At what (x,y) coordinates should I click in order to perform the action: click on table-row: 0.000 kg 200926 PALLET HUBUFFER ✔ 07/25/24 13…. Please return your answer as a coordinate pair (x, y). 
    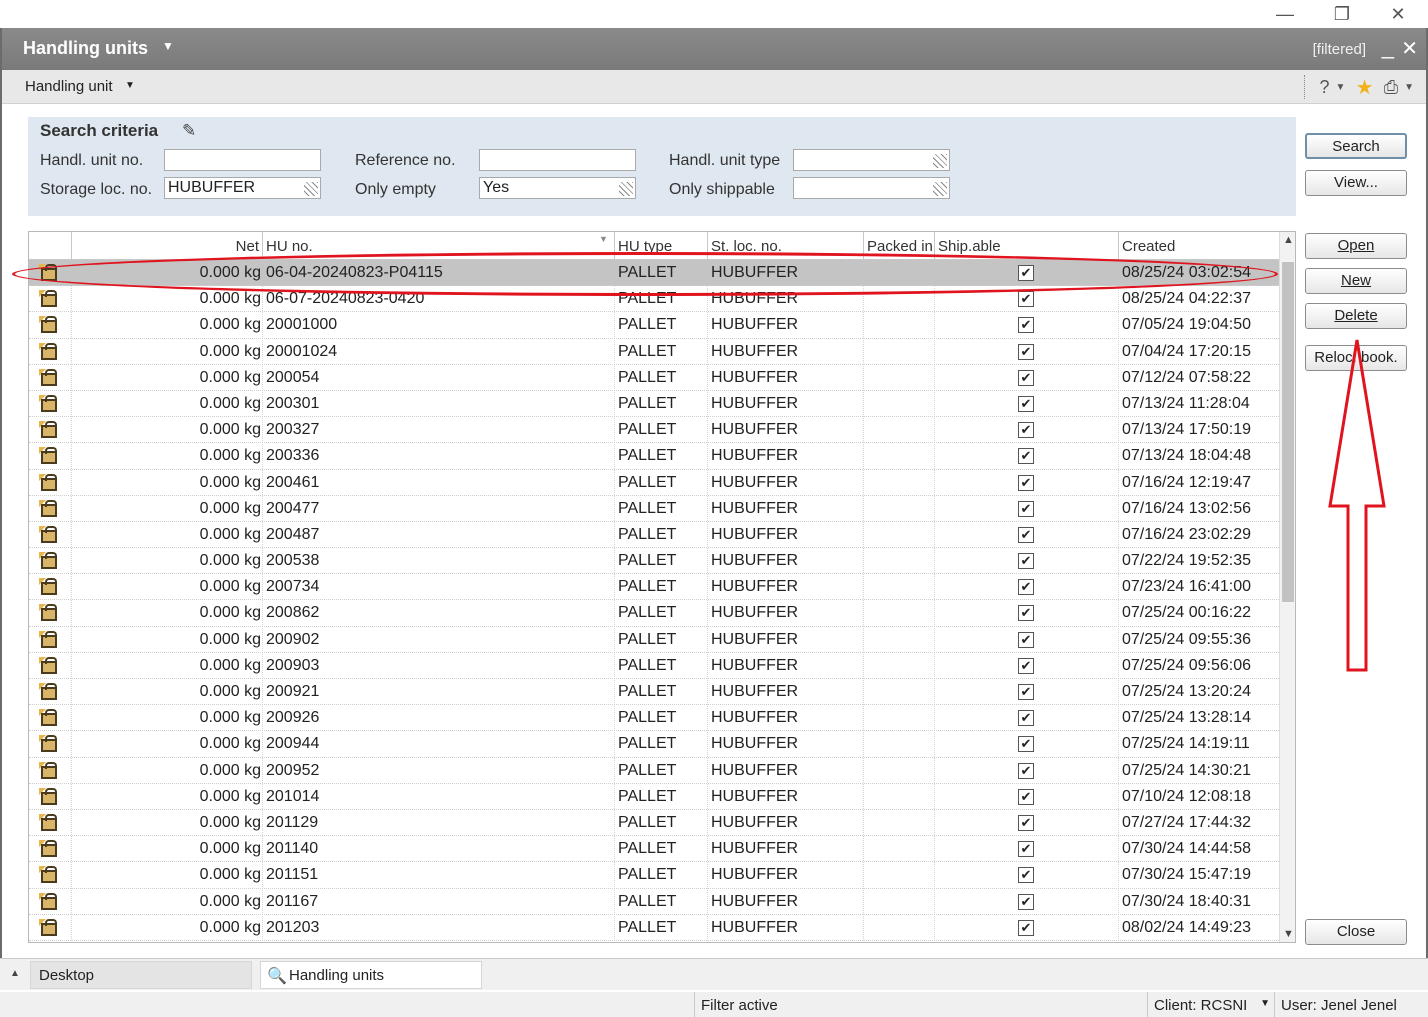
    Looking at the image, I should click on (654, 718).